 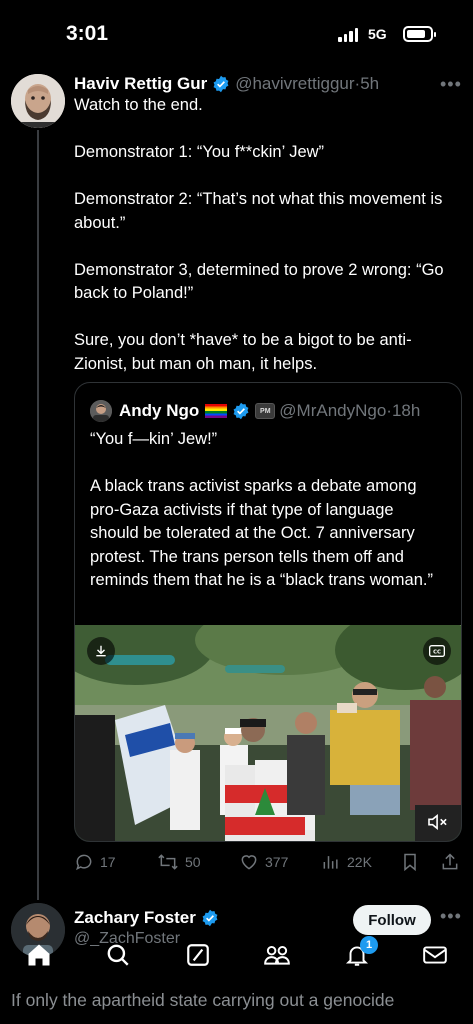 I want to click on closed-captions-icon: CC, so click(x=437, y=651).